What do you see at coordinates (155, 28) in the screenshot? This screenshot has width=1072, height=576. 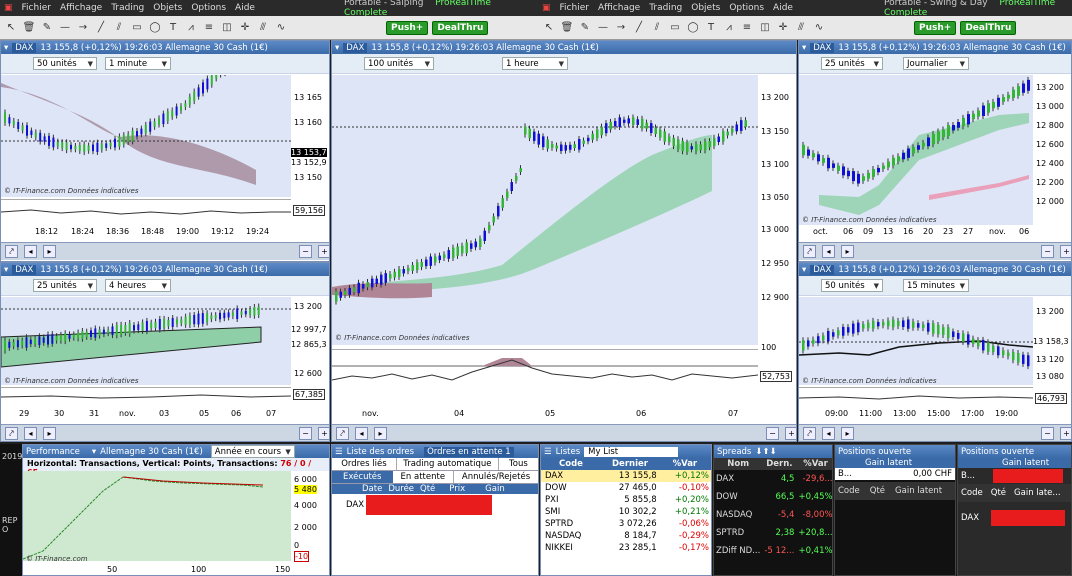 I see `ellipse-icon: ◯` at bounding box center [155, 28].